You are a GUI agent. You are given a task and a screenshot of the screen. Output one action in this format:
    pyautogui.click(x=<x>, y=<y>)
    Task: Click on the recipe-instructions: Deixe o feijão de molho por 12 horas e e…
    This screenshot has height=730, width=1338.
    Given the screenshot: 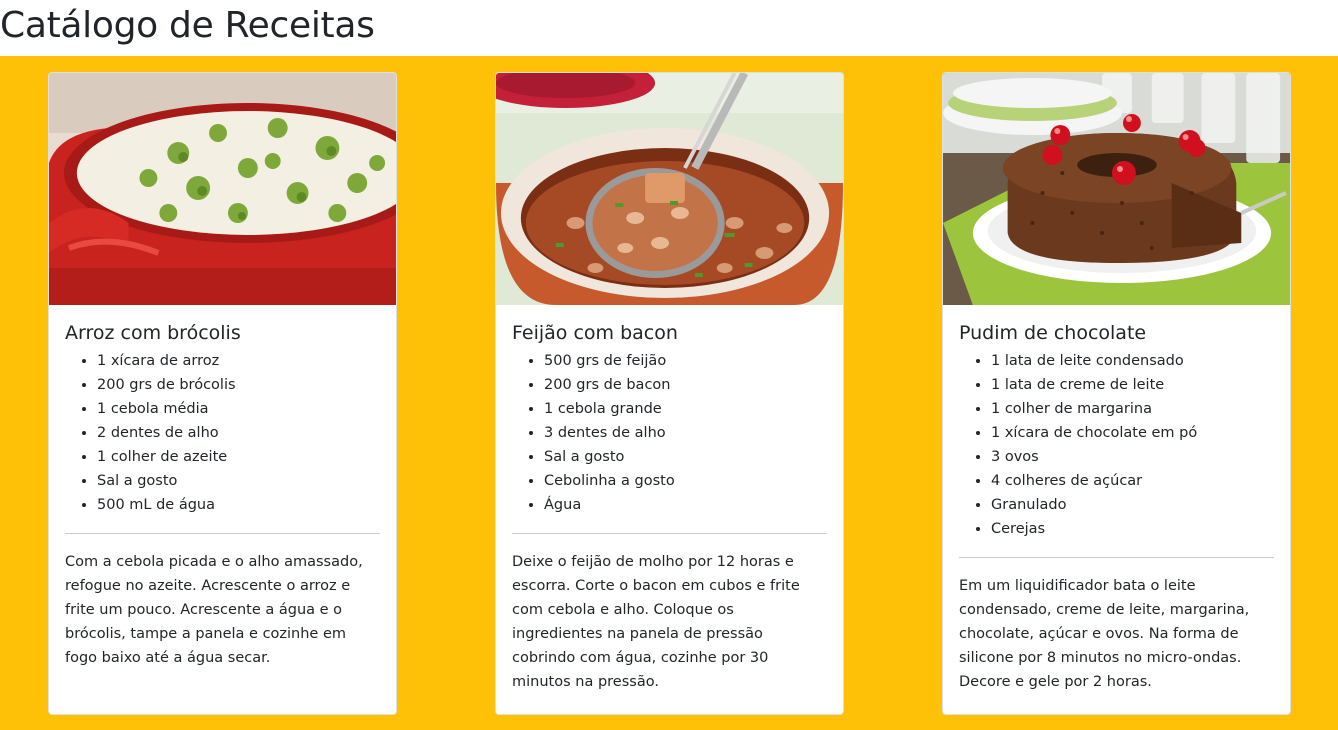 What is the action you would take?
    pyautogui.click(x=656, y=622)
    